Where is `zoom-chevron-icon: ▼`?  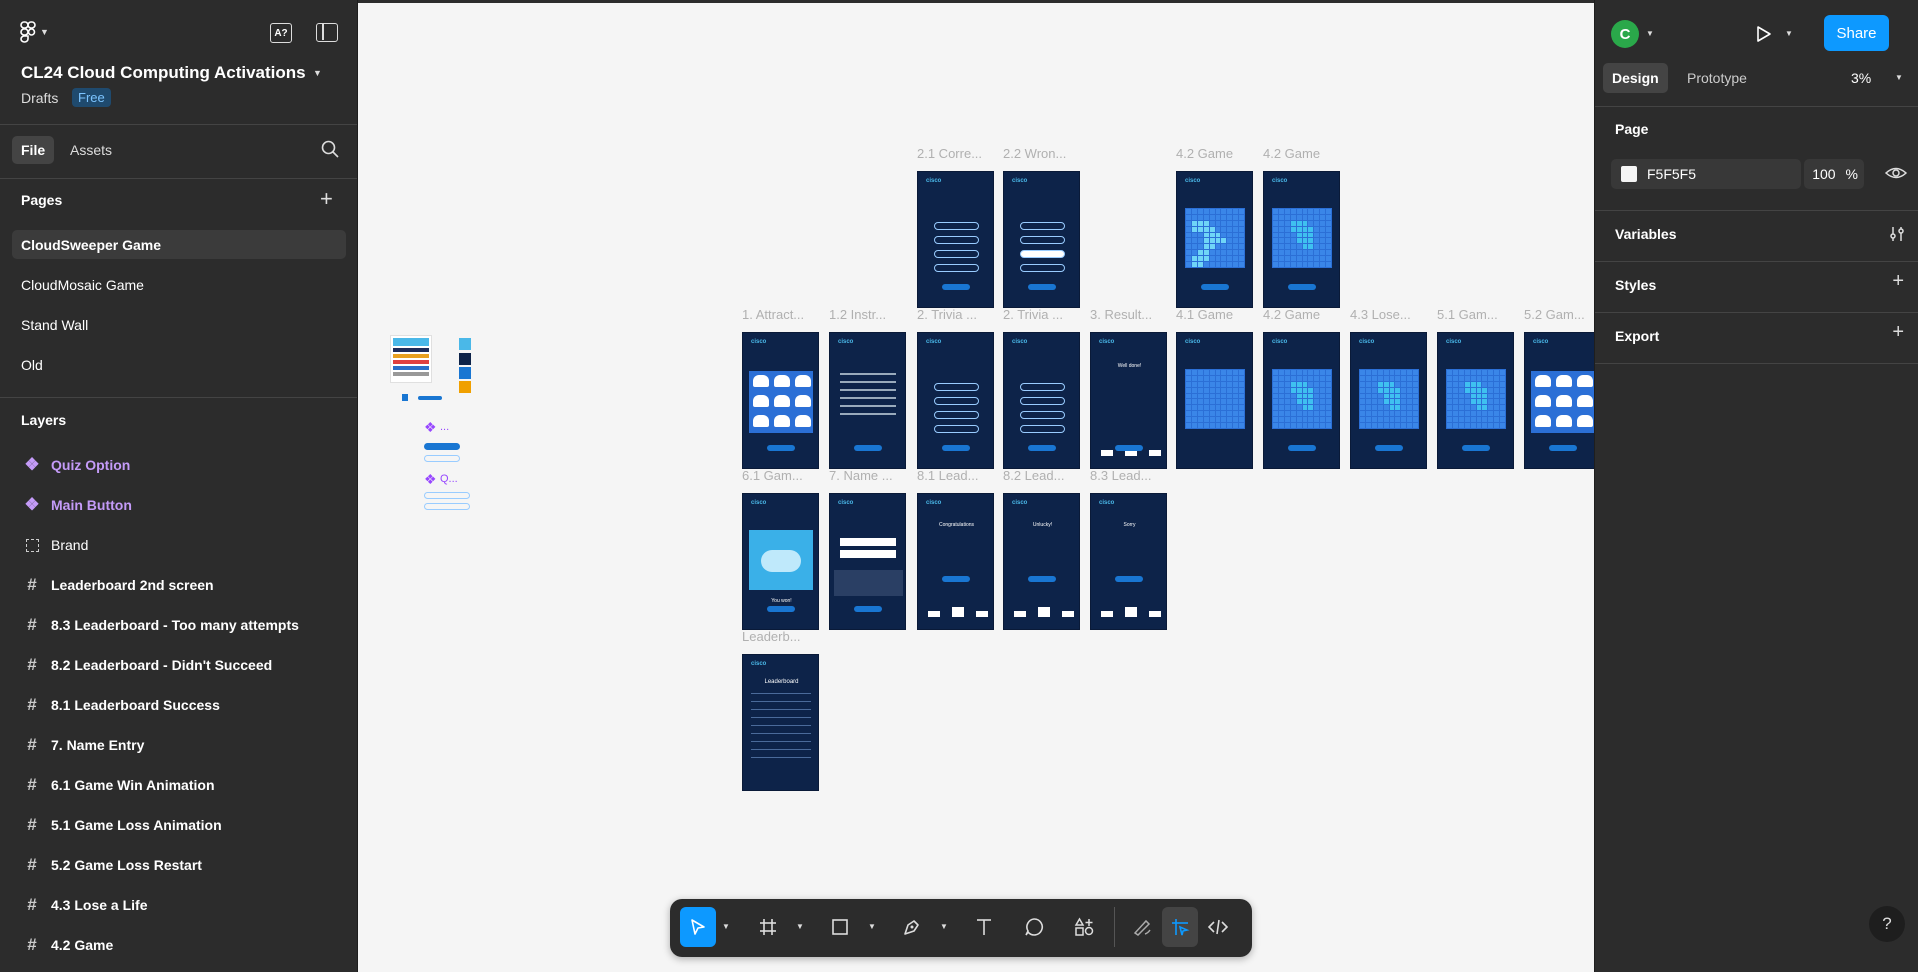
zoom-chevron-icon: ▼ is located at coordinates (1899, 77).